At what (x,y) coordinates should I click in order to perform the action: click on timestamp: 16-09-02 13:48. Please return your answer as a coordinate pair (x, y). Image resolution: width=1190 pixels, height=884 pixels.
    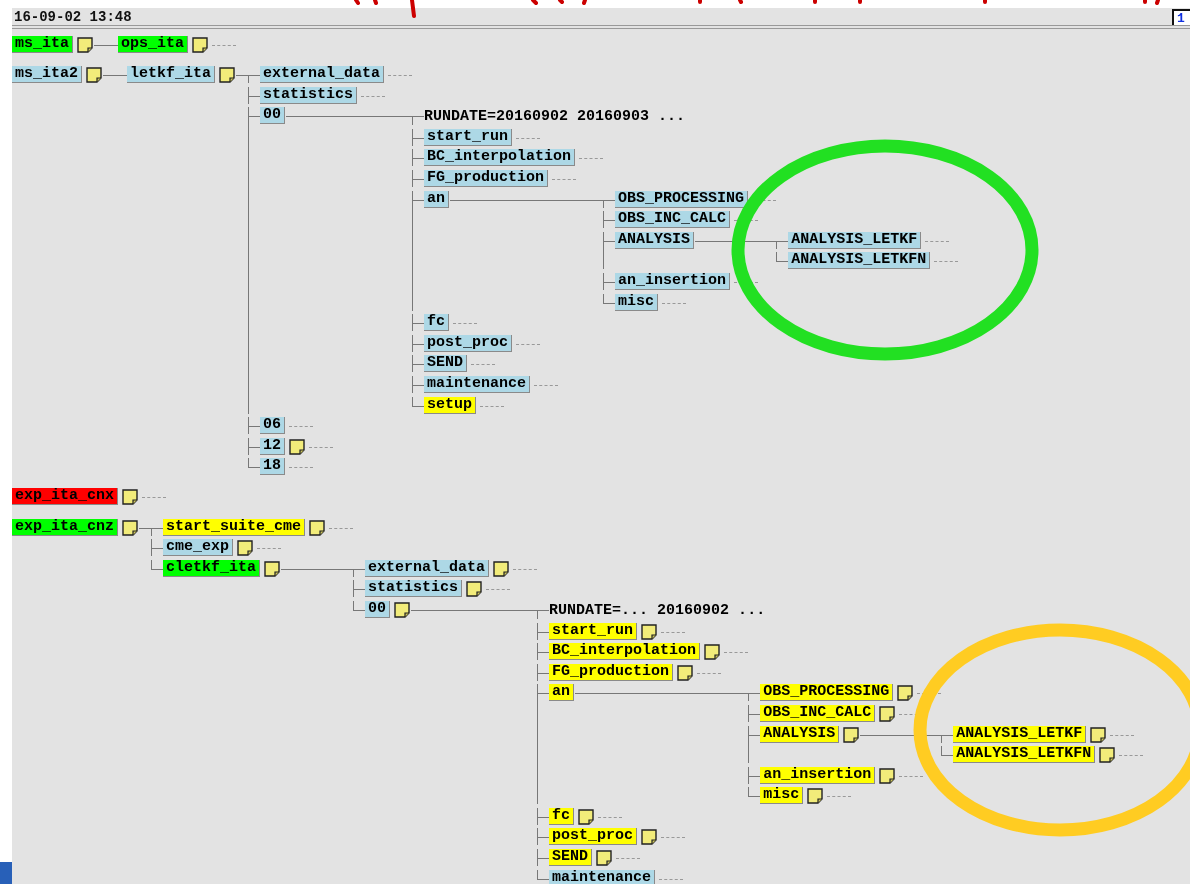
    Looking at the image, I should click on (72, 17).